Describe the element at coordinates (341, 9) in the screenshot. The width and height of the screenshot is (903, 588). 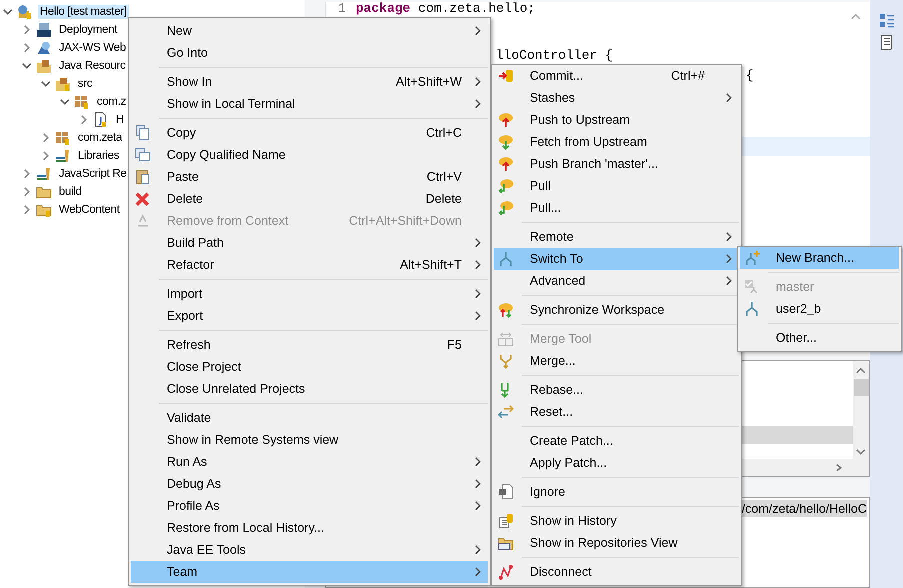
I see `line-number: 1` at that location.